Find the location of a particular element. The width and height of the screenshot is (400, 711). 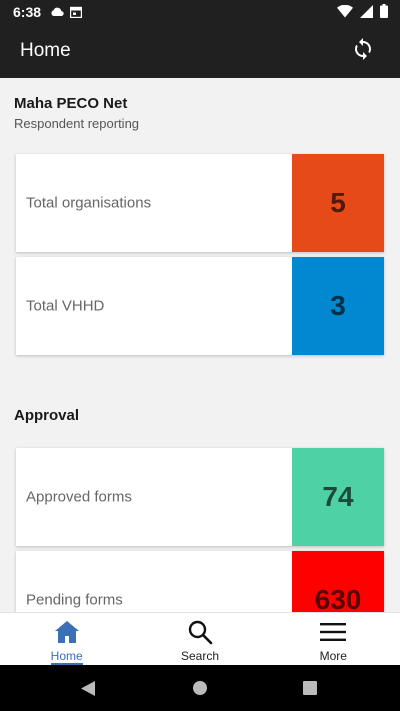

approved-forms-card: Approved forms 74 is located at coordinates (200, 497).